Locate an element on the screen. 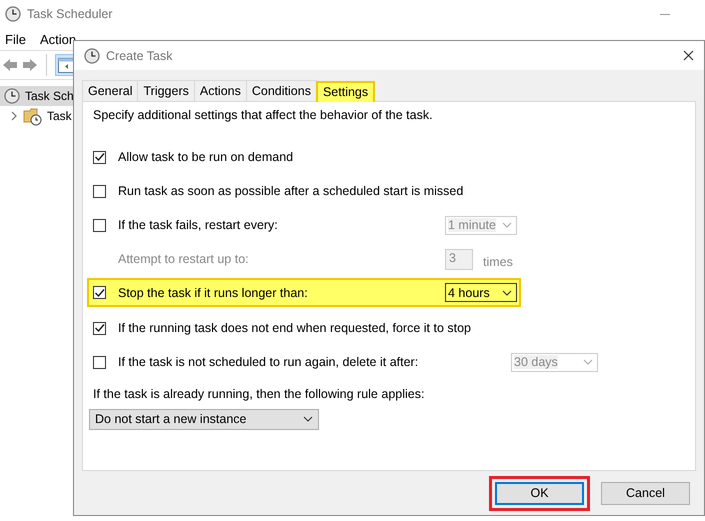  tree-item: Task Sch is located at coordinates (36, 96).